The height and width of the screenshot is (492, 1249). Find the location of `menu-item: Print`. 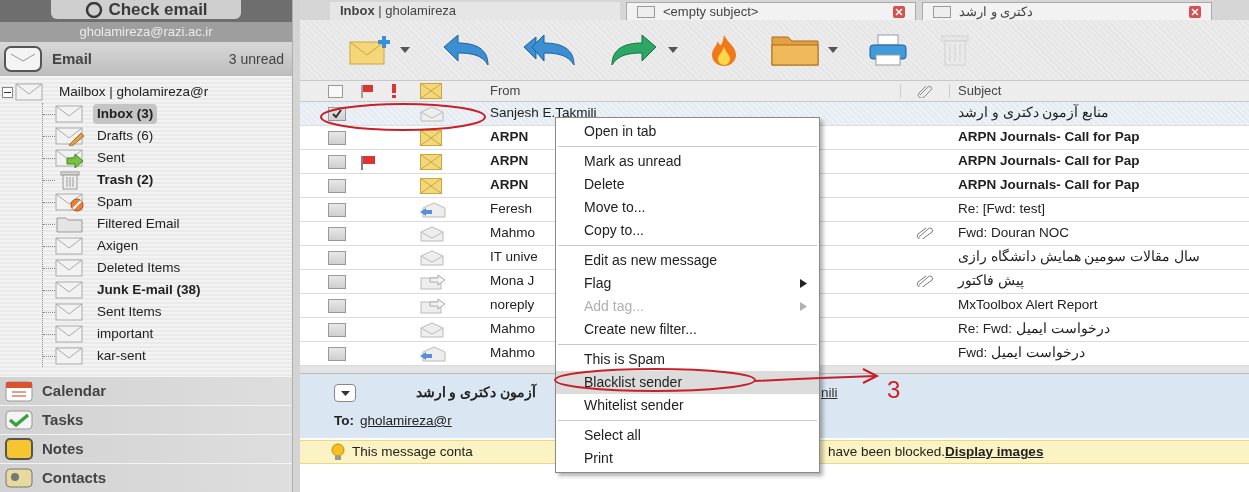

menu-item: Print is located at coordinates (687, 458).